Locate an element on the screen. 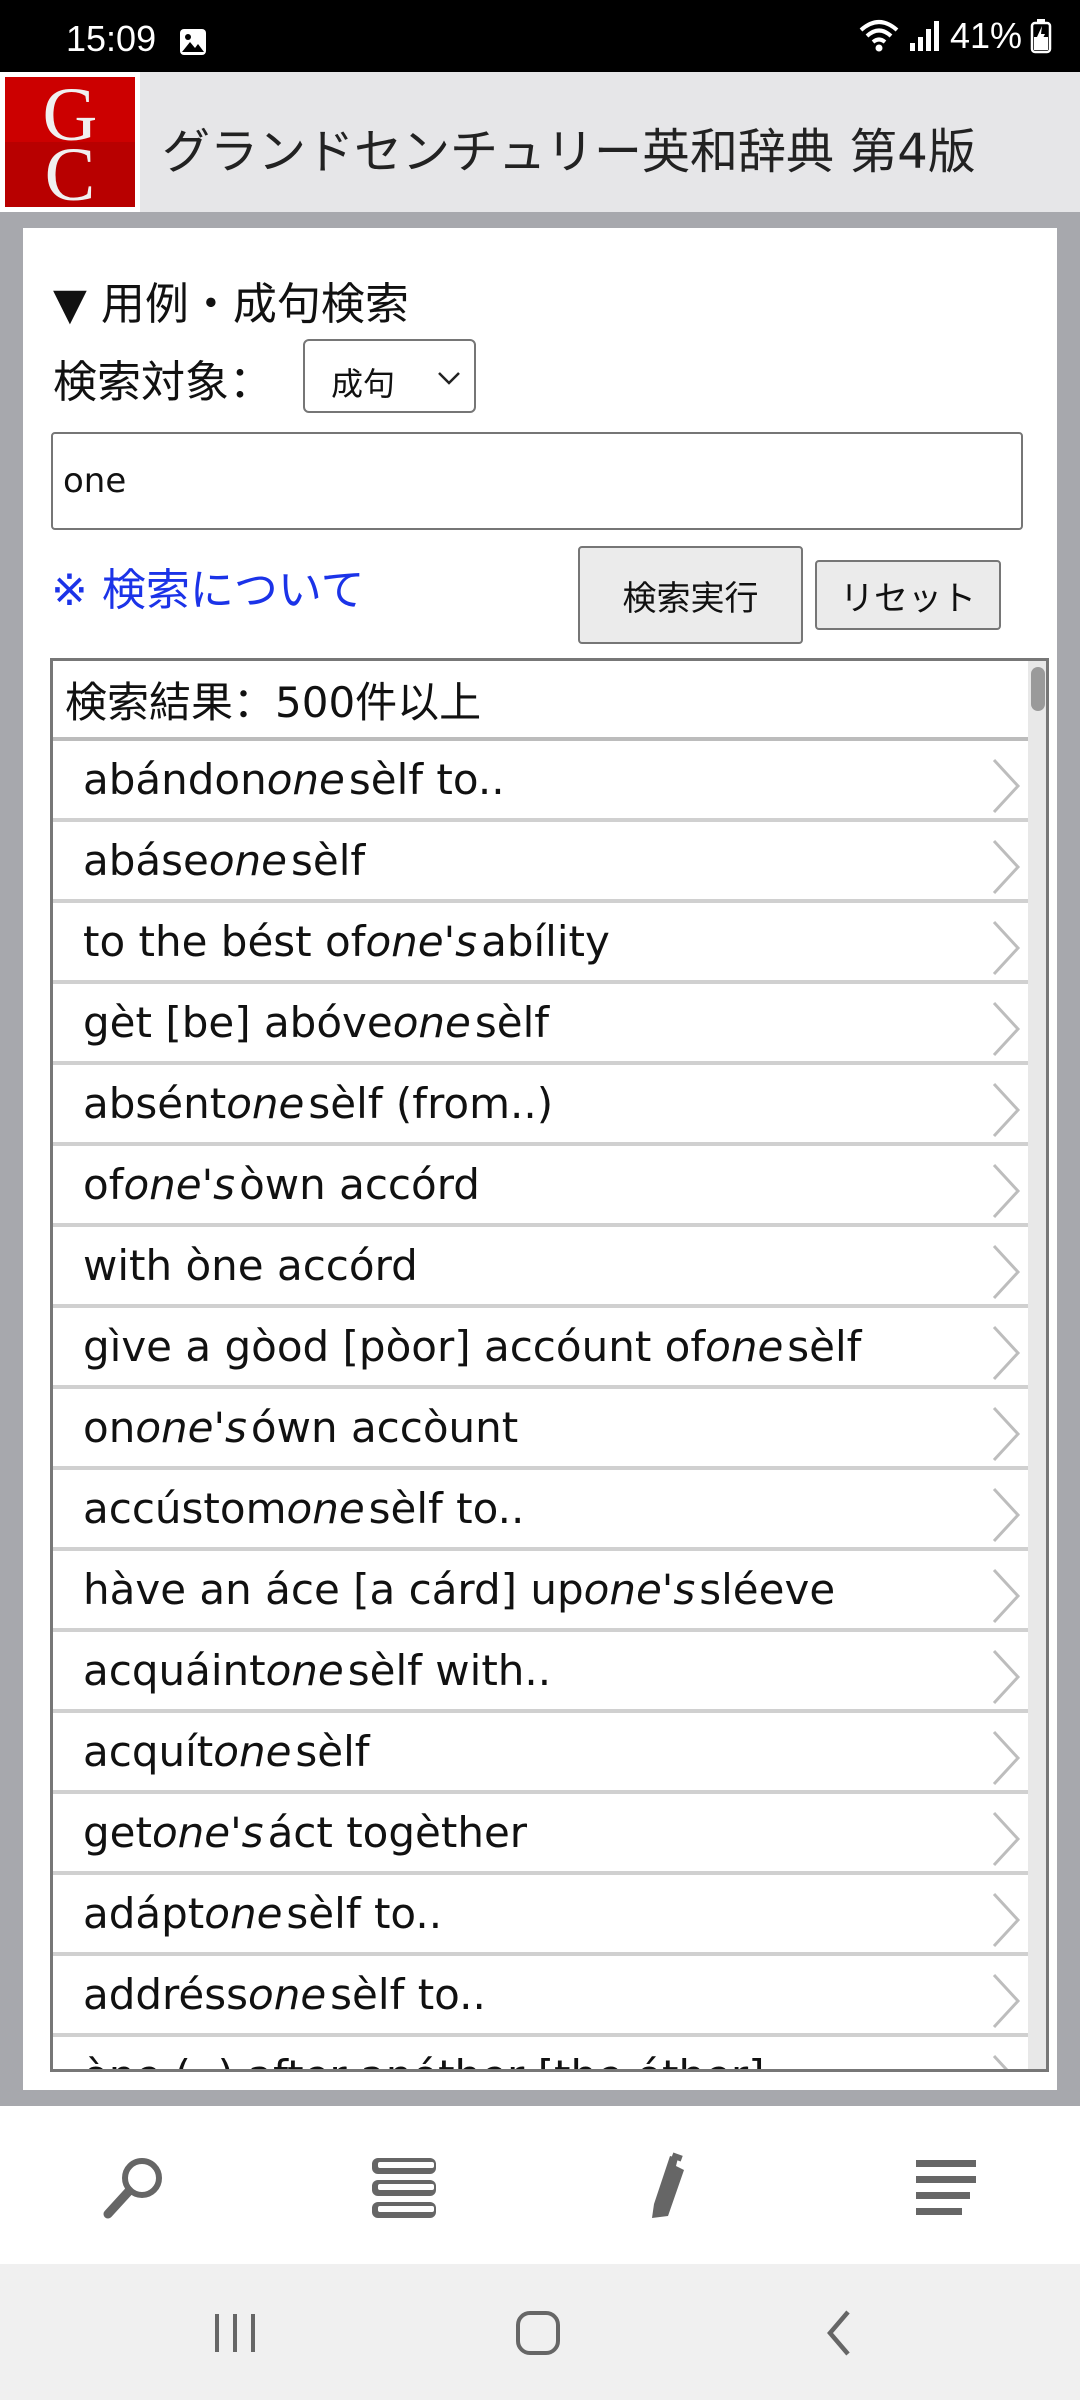 Image resolution: width=1080 pixels, height=2400 pixels. search-execute-button: 検索実行 is located at coordinates (690, 595).